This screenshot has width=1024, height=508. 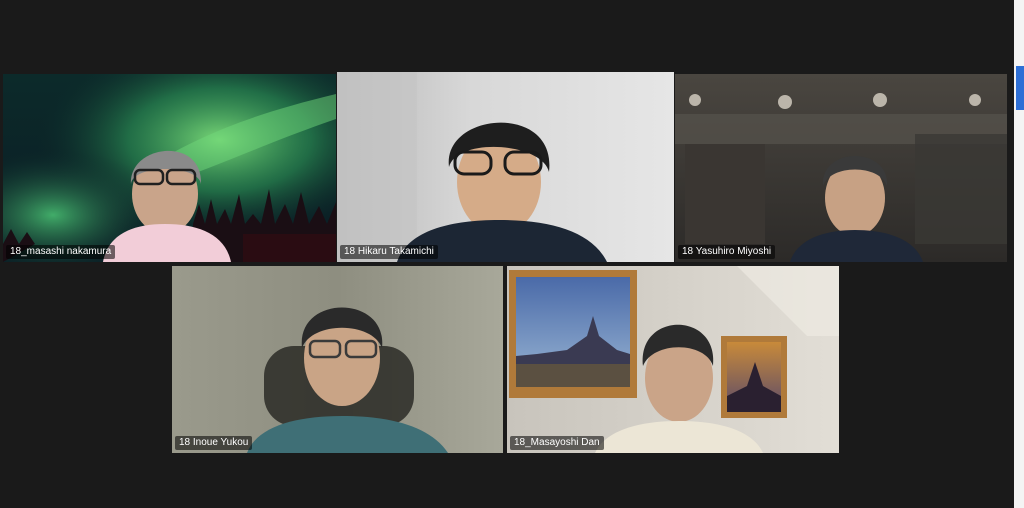 I want to click on video-tile-yasuhiro: 18 Yasuhiro Miyoshi, so click(x=841, y=168).